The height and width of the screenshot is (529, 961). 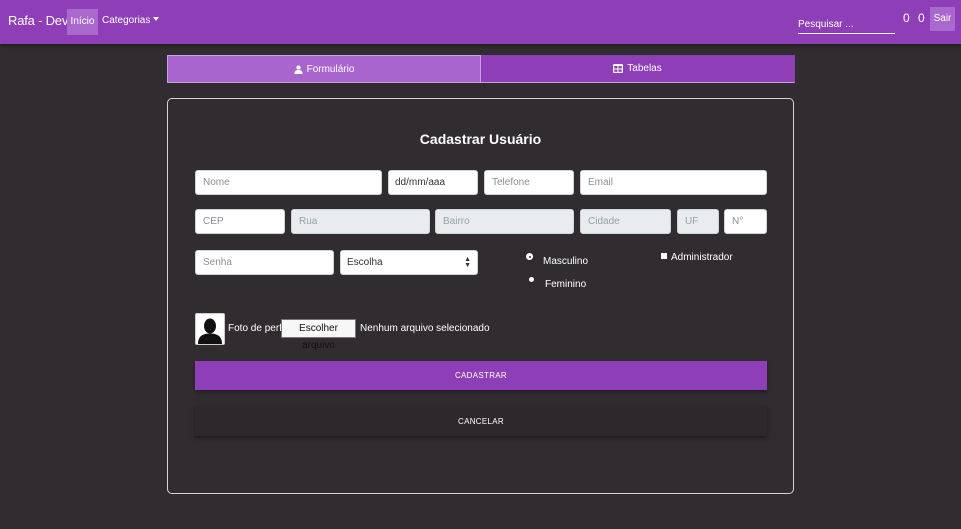 What do you see at coordinates (425, 328) in the screenshot?
I see `file-status: Nenhum arquivo selecionado` at bounding box center [425, 328].